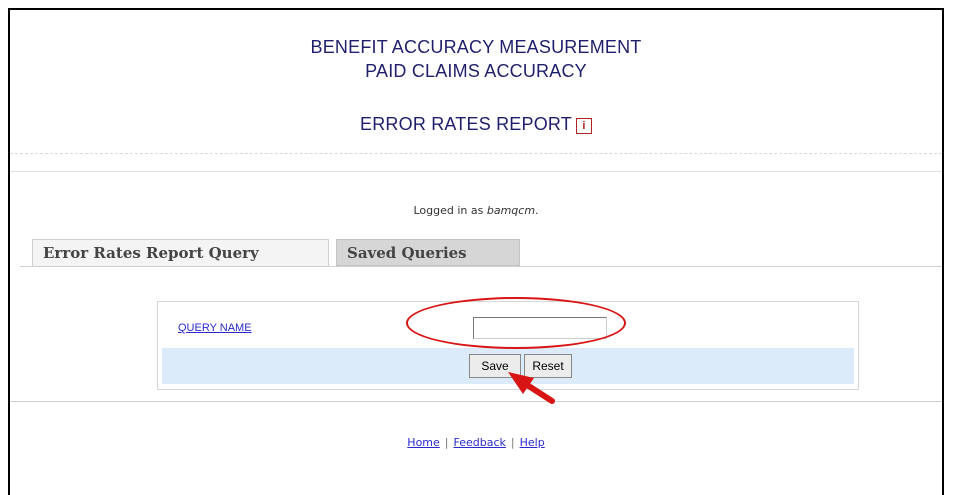 The image size is (953, 495). What do you see at coordinates (537, 210) in the screenshot?
I see `login-suffix: .` at bounding box center [537, 210].